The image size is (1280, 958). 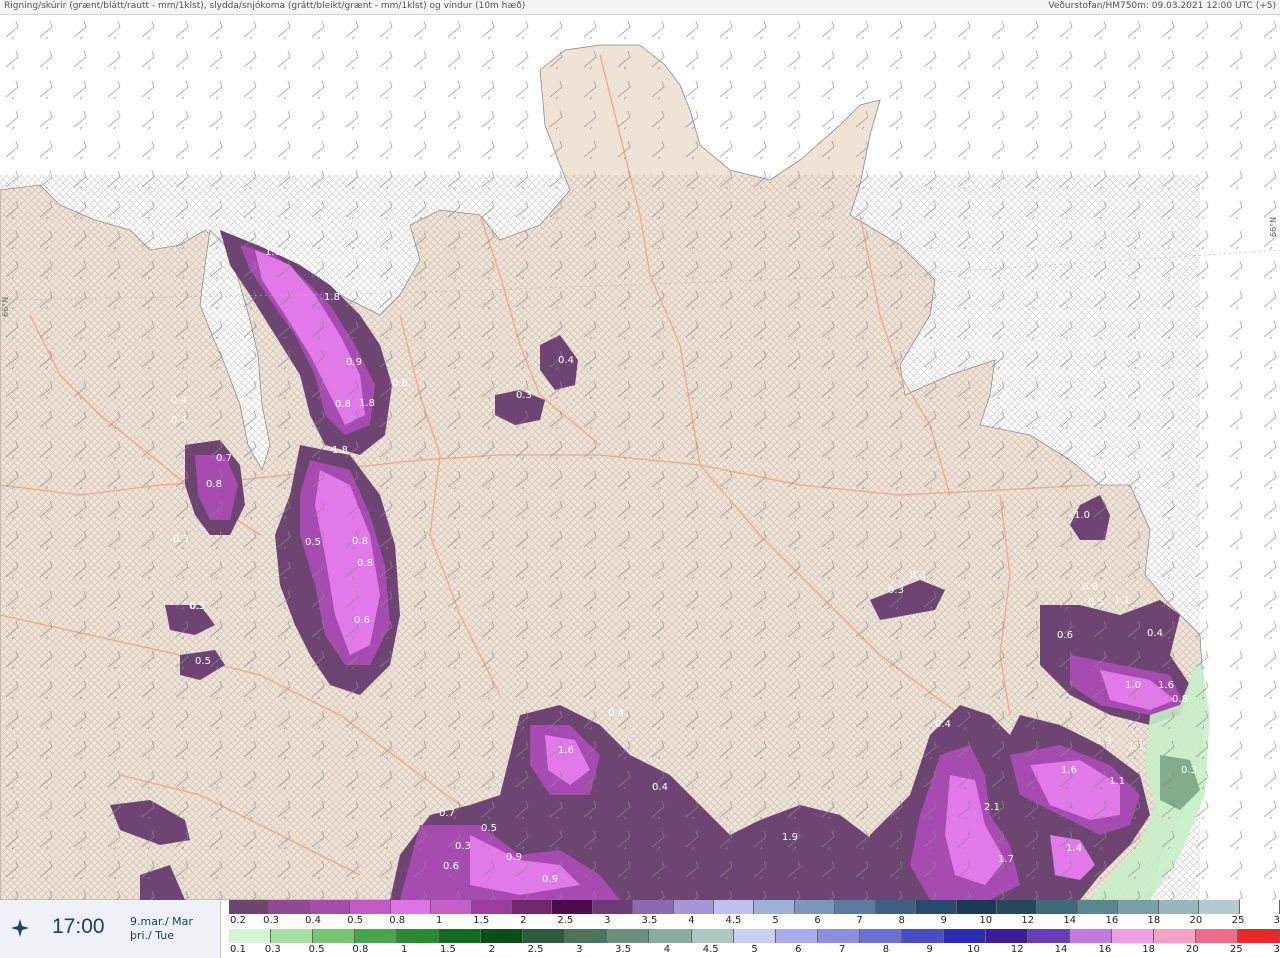 What do you see at coordinates (1192, 949) in the screenshot?
I see `legend-snow-tick: 20` at bounding box center [1192, 949].